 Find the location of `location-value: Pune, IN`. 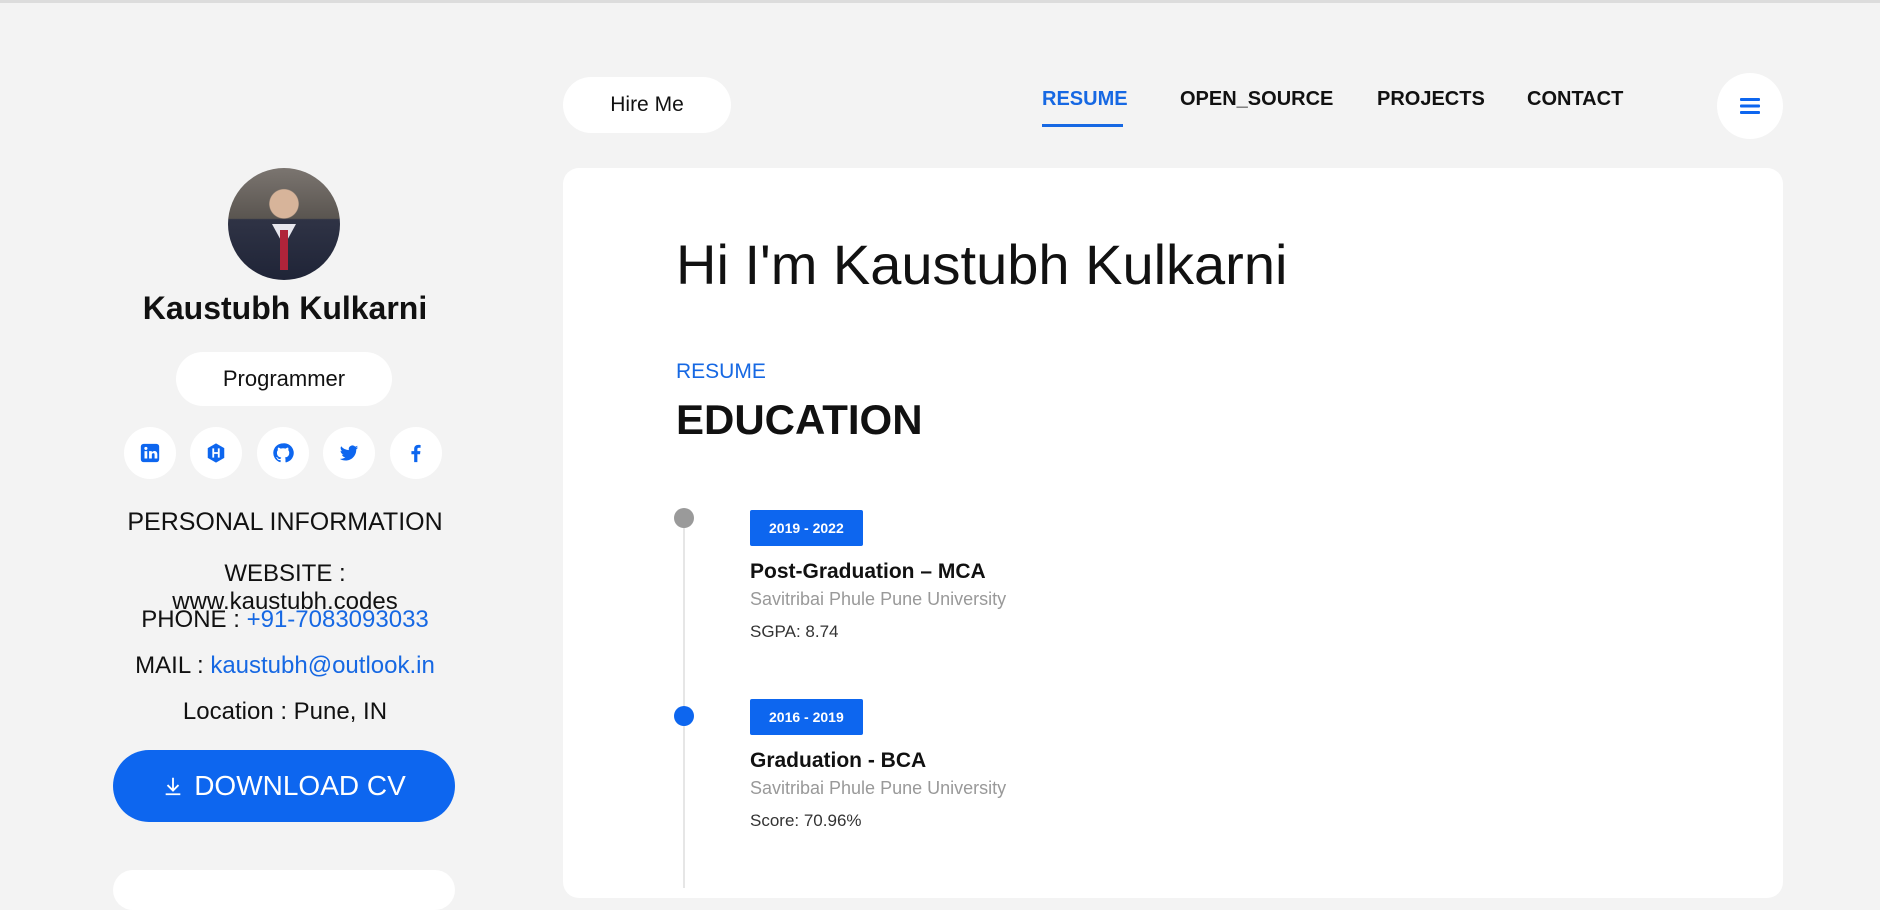

location-value: Pune, IN is located at coordinates (340, 711).